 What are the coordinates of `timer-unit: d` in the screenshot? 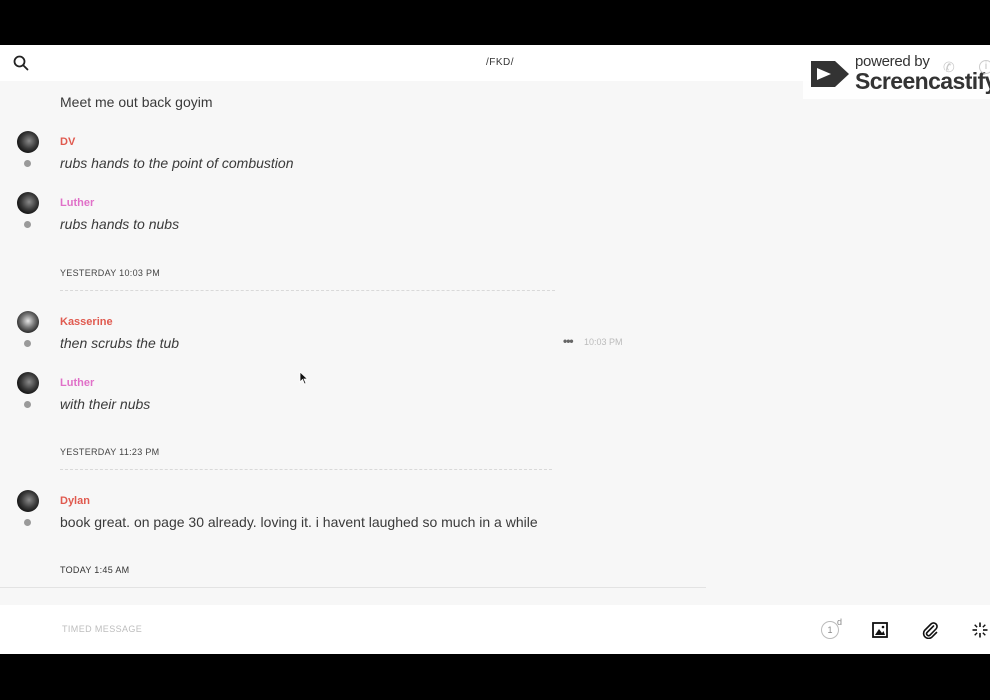 It's located at (840, 622).